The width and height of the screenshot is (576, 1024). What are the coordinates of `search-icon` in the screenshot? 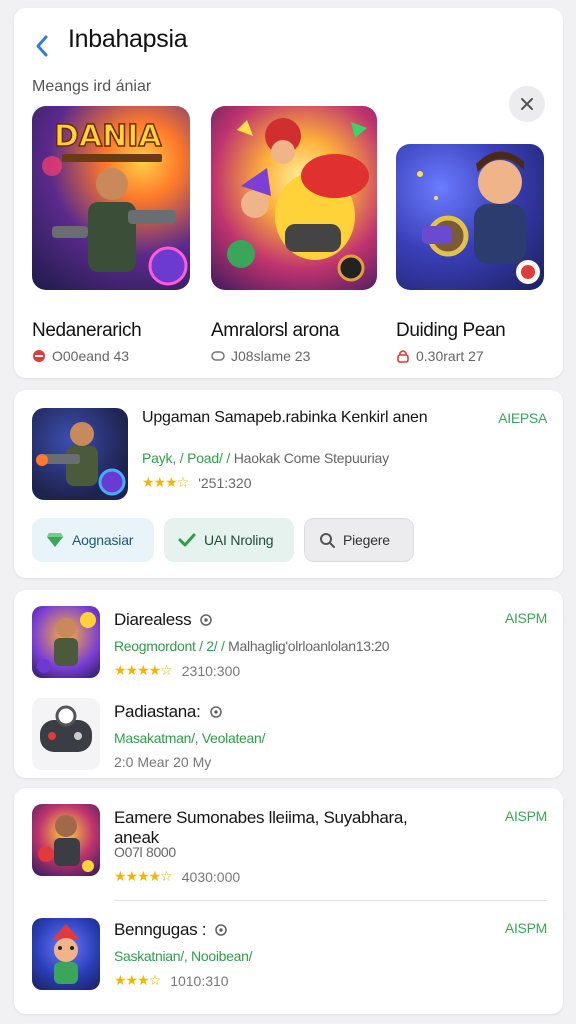 It's located at (327, 540).